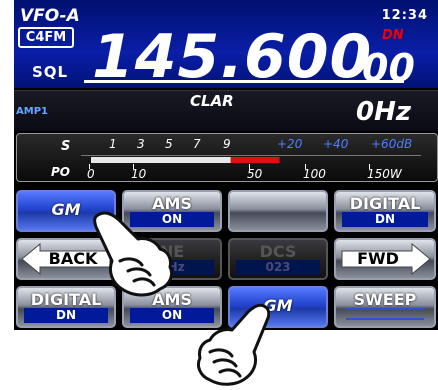 The width and height of the screenshot is (438, 390). Describe the element at coordinates (46, 37) in the screenshot. I see `mode-badge: C4FM` at that location.